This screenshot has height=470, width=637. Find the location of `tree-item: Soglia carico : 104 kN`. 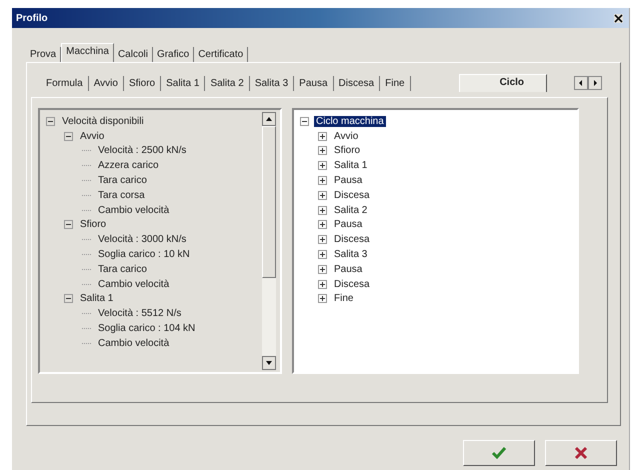

tree-item: Soglia carico : 104 kN is located at coordinates (147, 328).